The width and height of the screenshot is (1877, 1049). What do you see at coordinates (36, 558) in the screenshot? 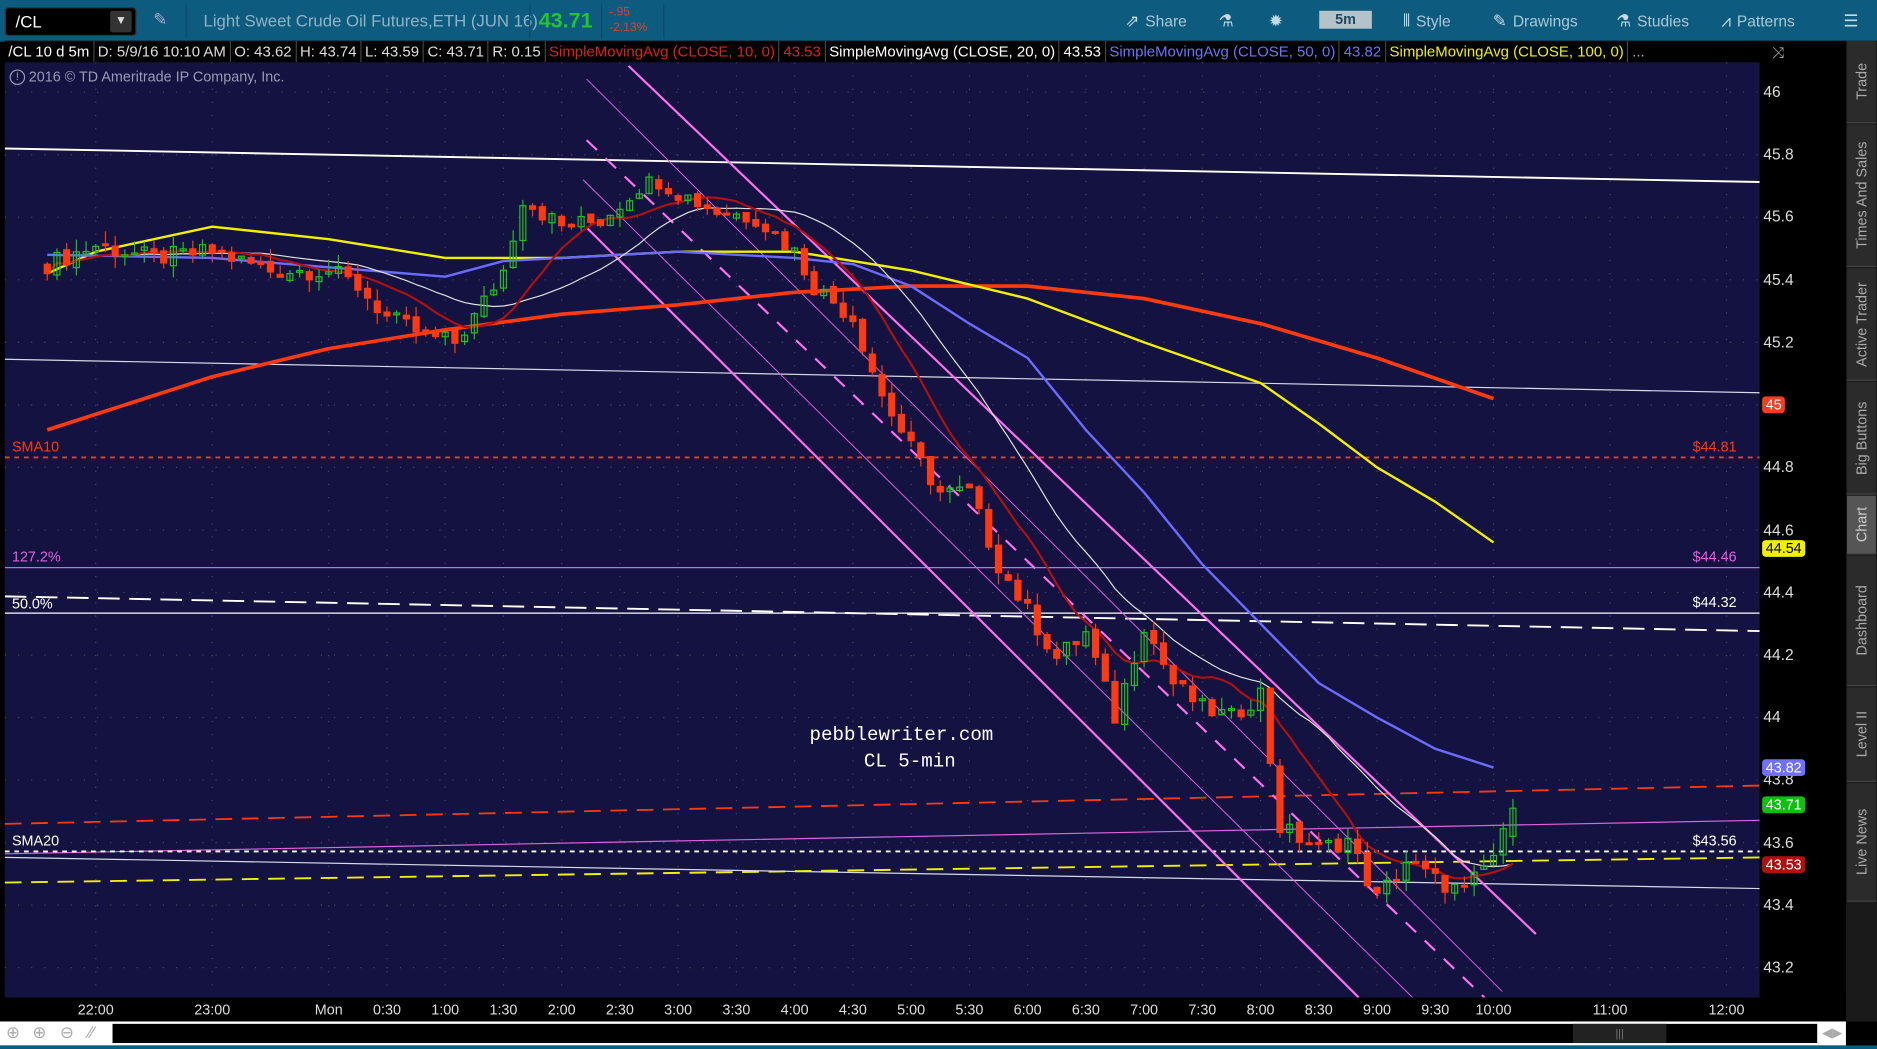
I see `fib-127-label: 127.2%` at bounding box center [36, 558].